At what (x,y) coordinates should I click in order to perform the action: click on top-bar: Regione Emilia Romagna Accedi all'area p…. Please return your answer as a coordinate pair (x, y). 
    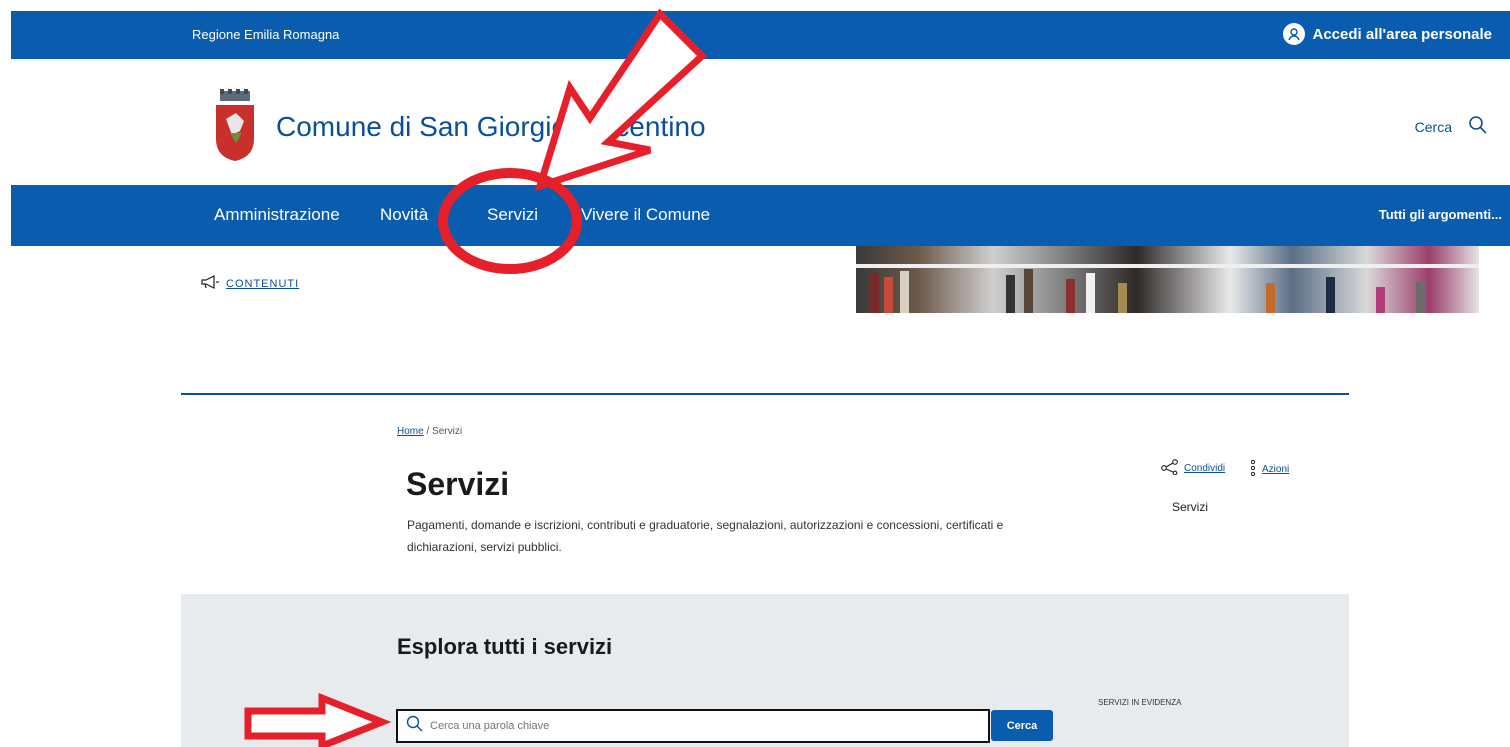
    Looking at the image, I should click on (760, 35).